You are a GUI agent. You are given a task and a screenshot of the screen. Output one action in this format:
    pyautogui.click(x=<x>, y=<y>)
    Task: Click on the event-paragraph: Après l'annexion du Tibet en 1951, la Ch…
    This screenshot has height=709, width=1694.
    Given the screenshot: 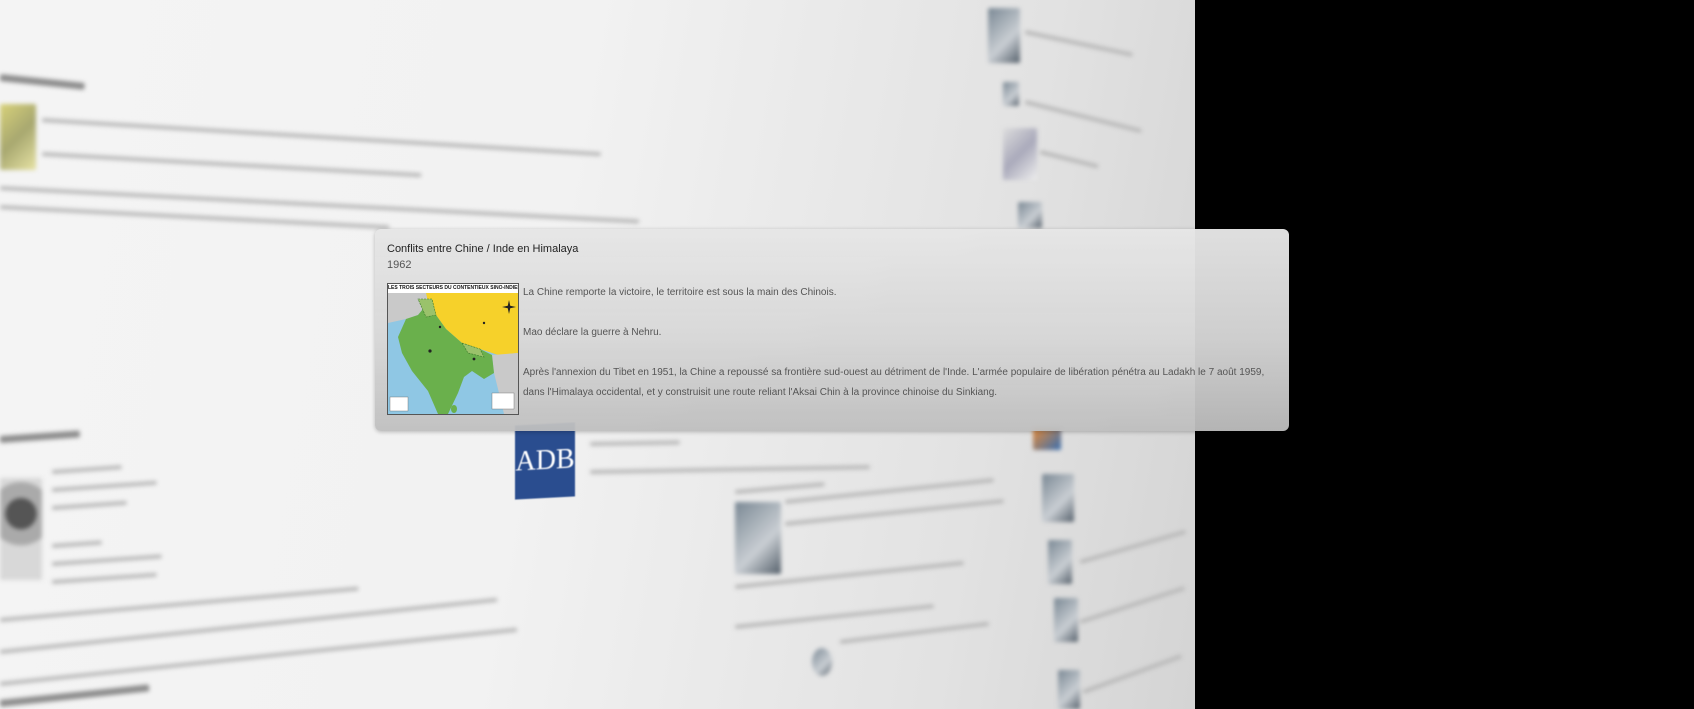 What is the action you would take?
    pyautogui.click(x=894, y=382)
    